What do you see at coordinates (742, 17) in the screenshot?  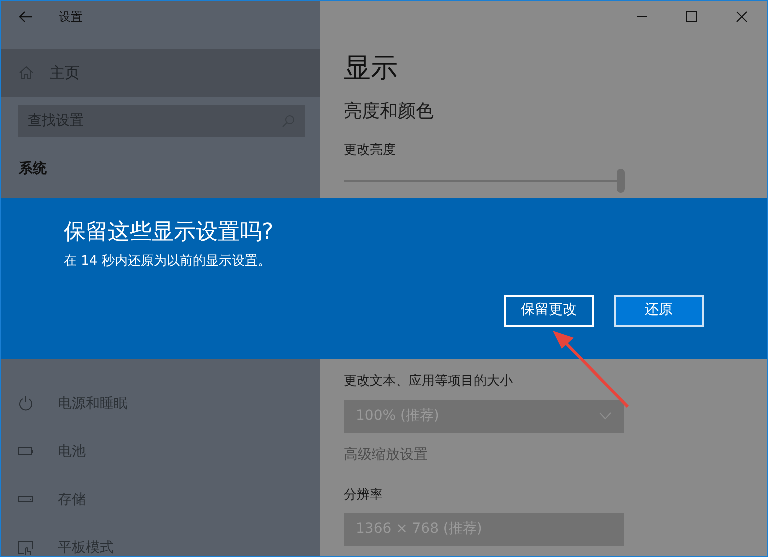 I see `close-icon` at bounding box center [742, 17].